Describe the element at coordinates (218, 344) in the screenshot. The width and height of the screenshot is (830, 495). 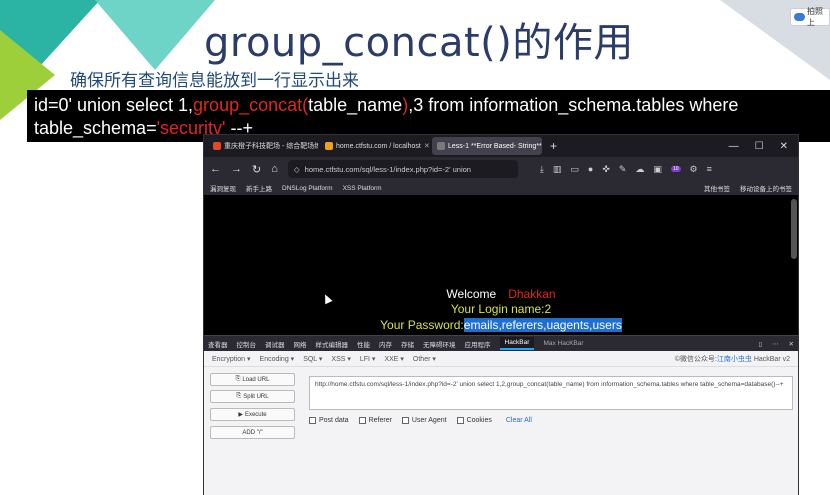
I see `devtools-tab-inspector: 查看器` at that location.